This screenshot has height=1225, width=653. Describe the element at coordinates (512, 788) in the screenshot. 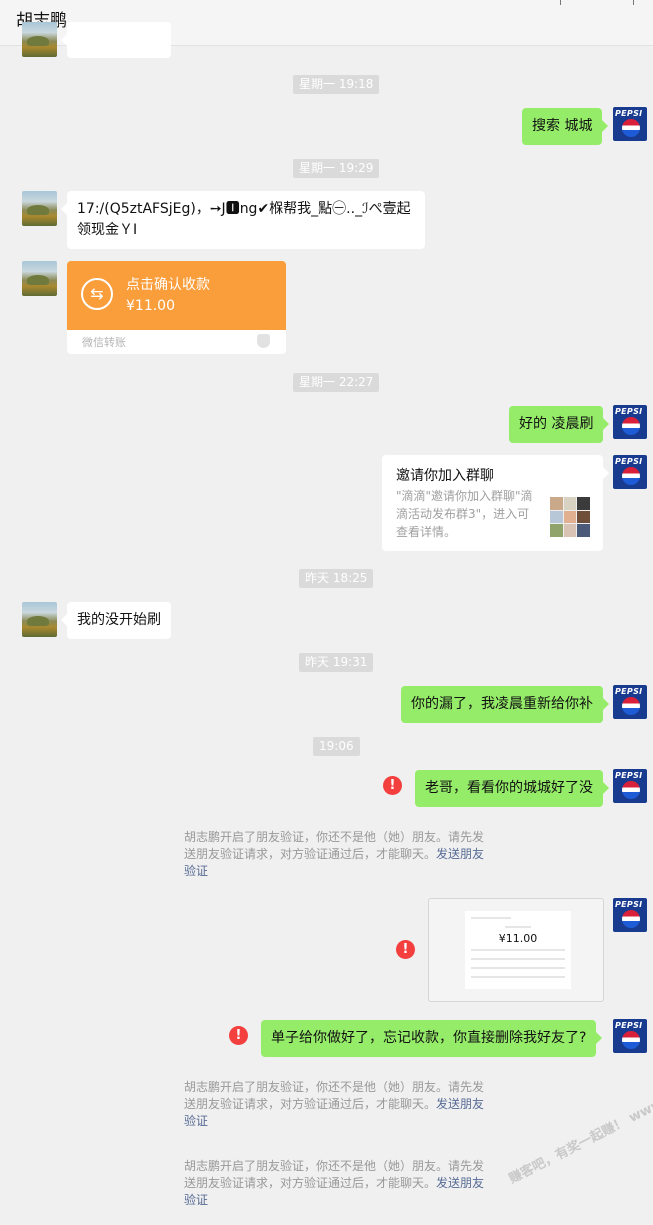

I see `message-bubble-out: 老哥，看看你的城城好了没` at that location.